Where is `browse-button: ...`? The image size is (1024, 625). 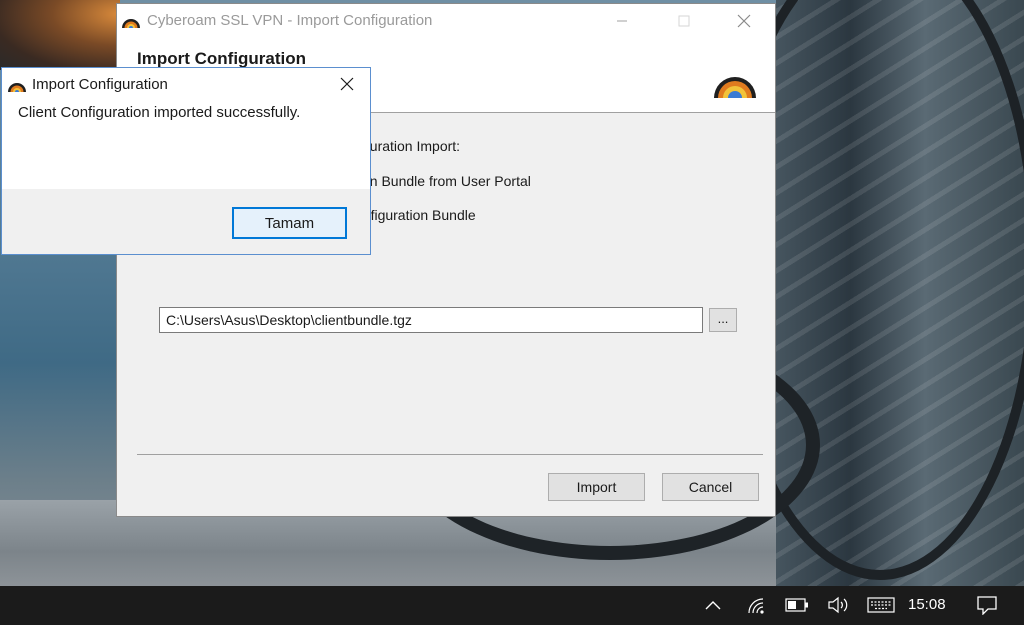 browse-button: ... is located at coordinates (723, 320).